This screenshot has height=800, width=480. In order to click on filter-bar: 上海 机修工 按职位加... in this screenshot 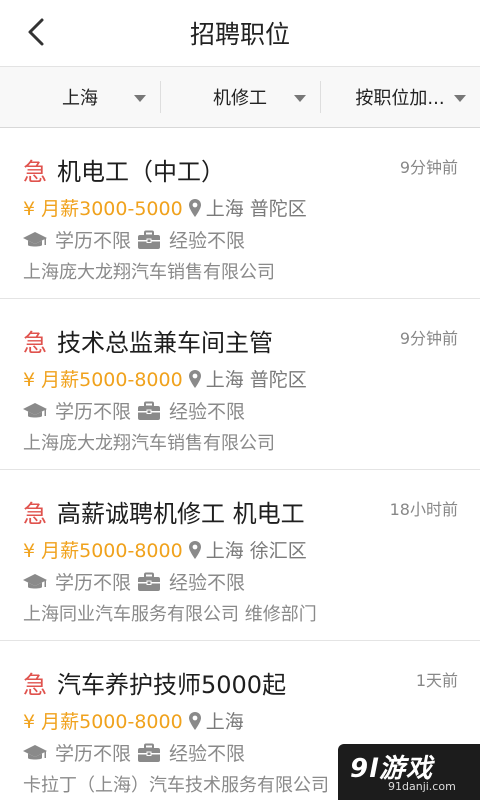, I will do `click(240, 97)`.